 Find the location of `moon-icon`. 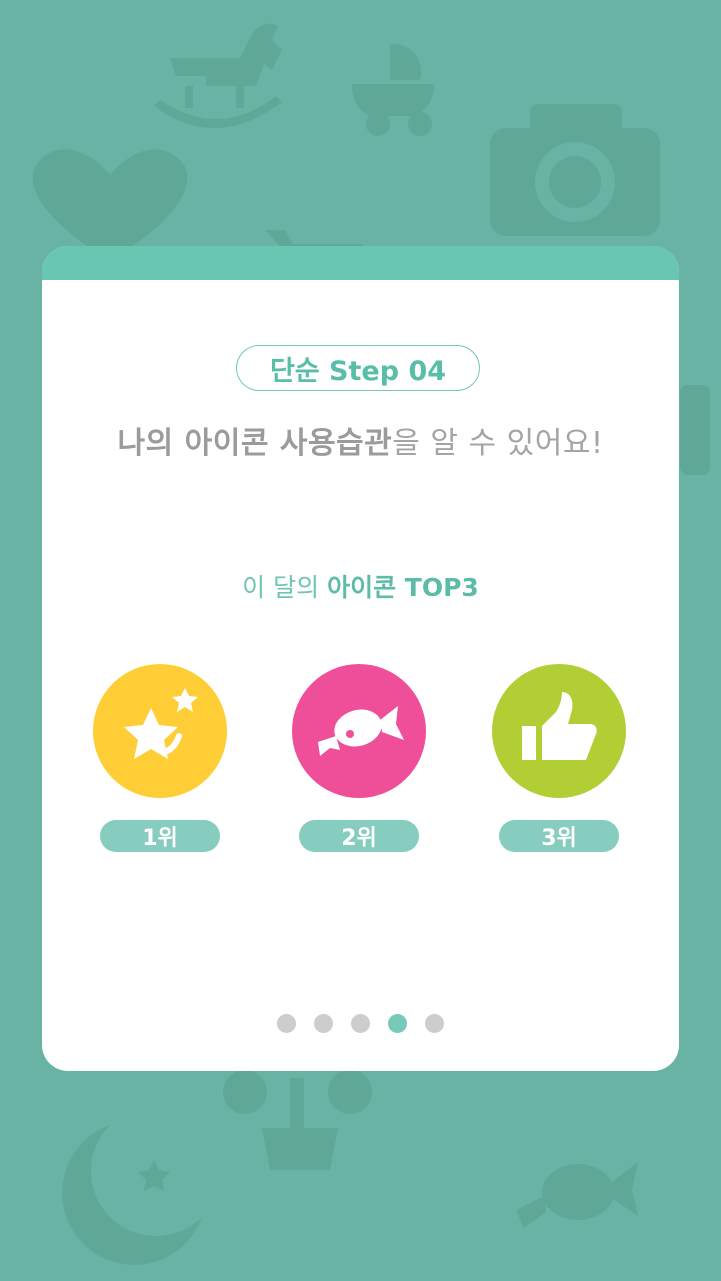

moon-icon is located at coordinates (132, 1195).